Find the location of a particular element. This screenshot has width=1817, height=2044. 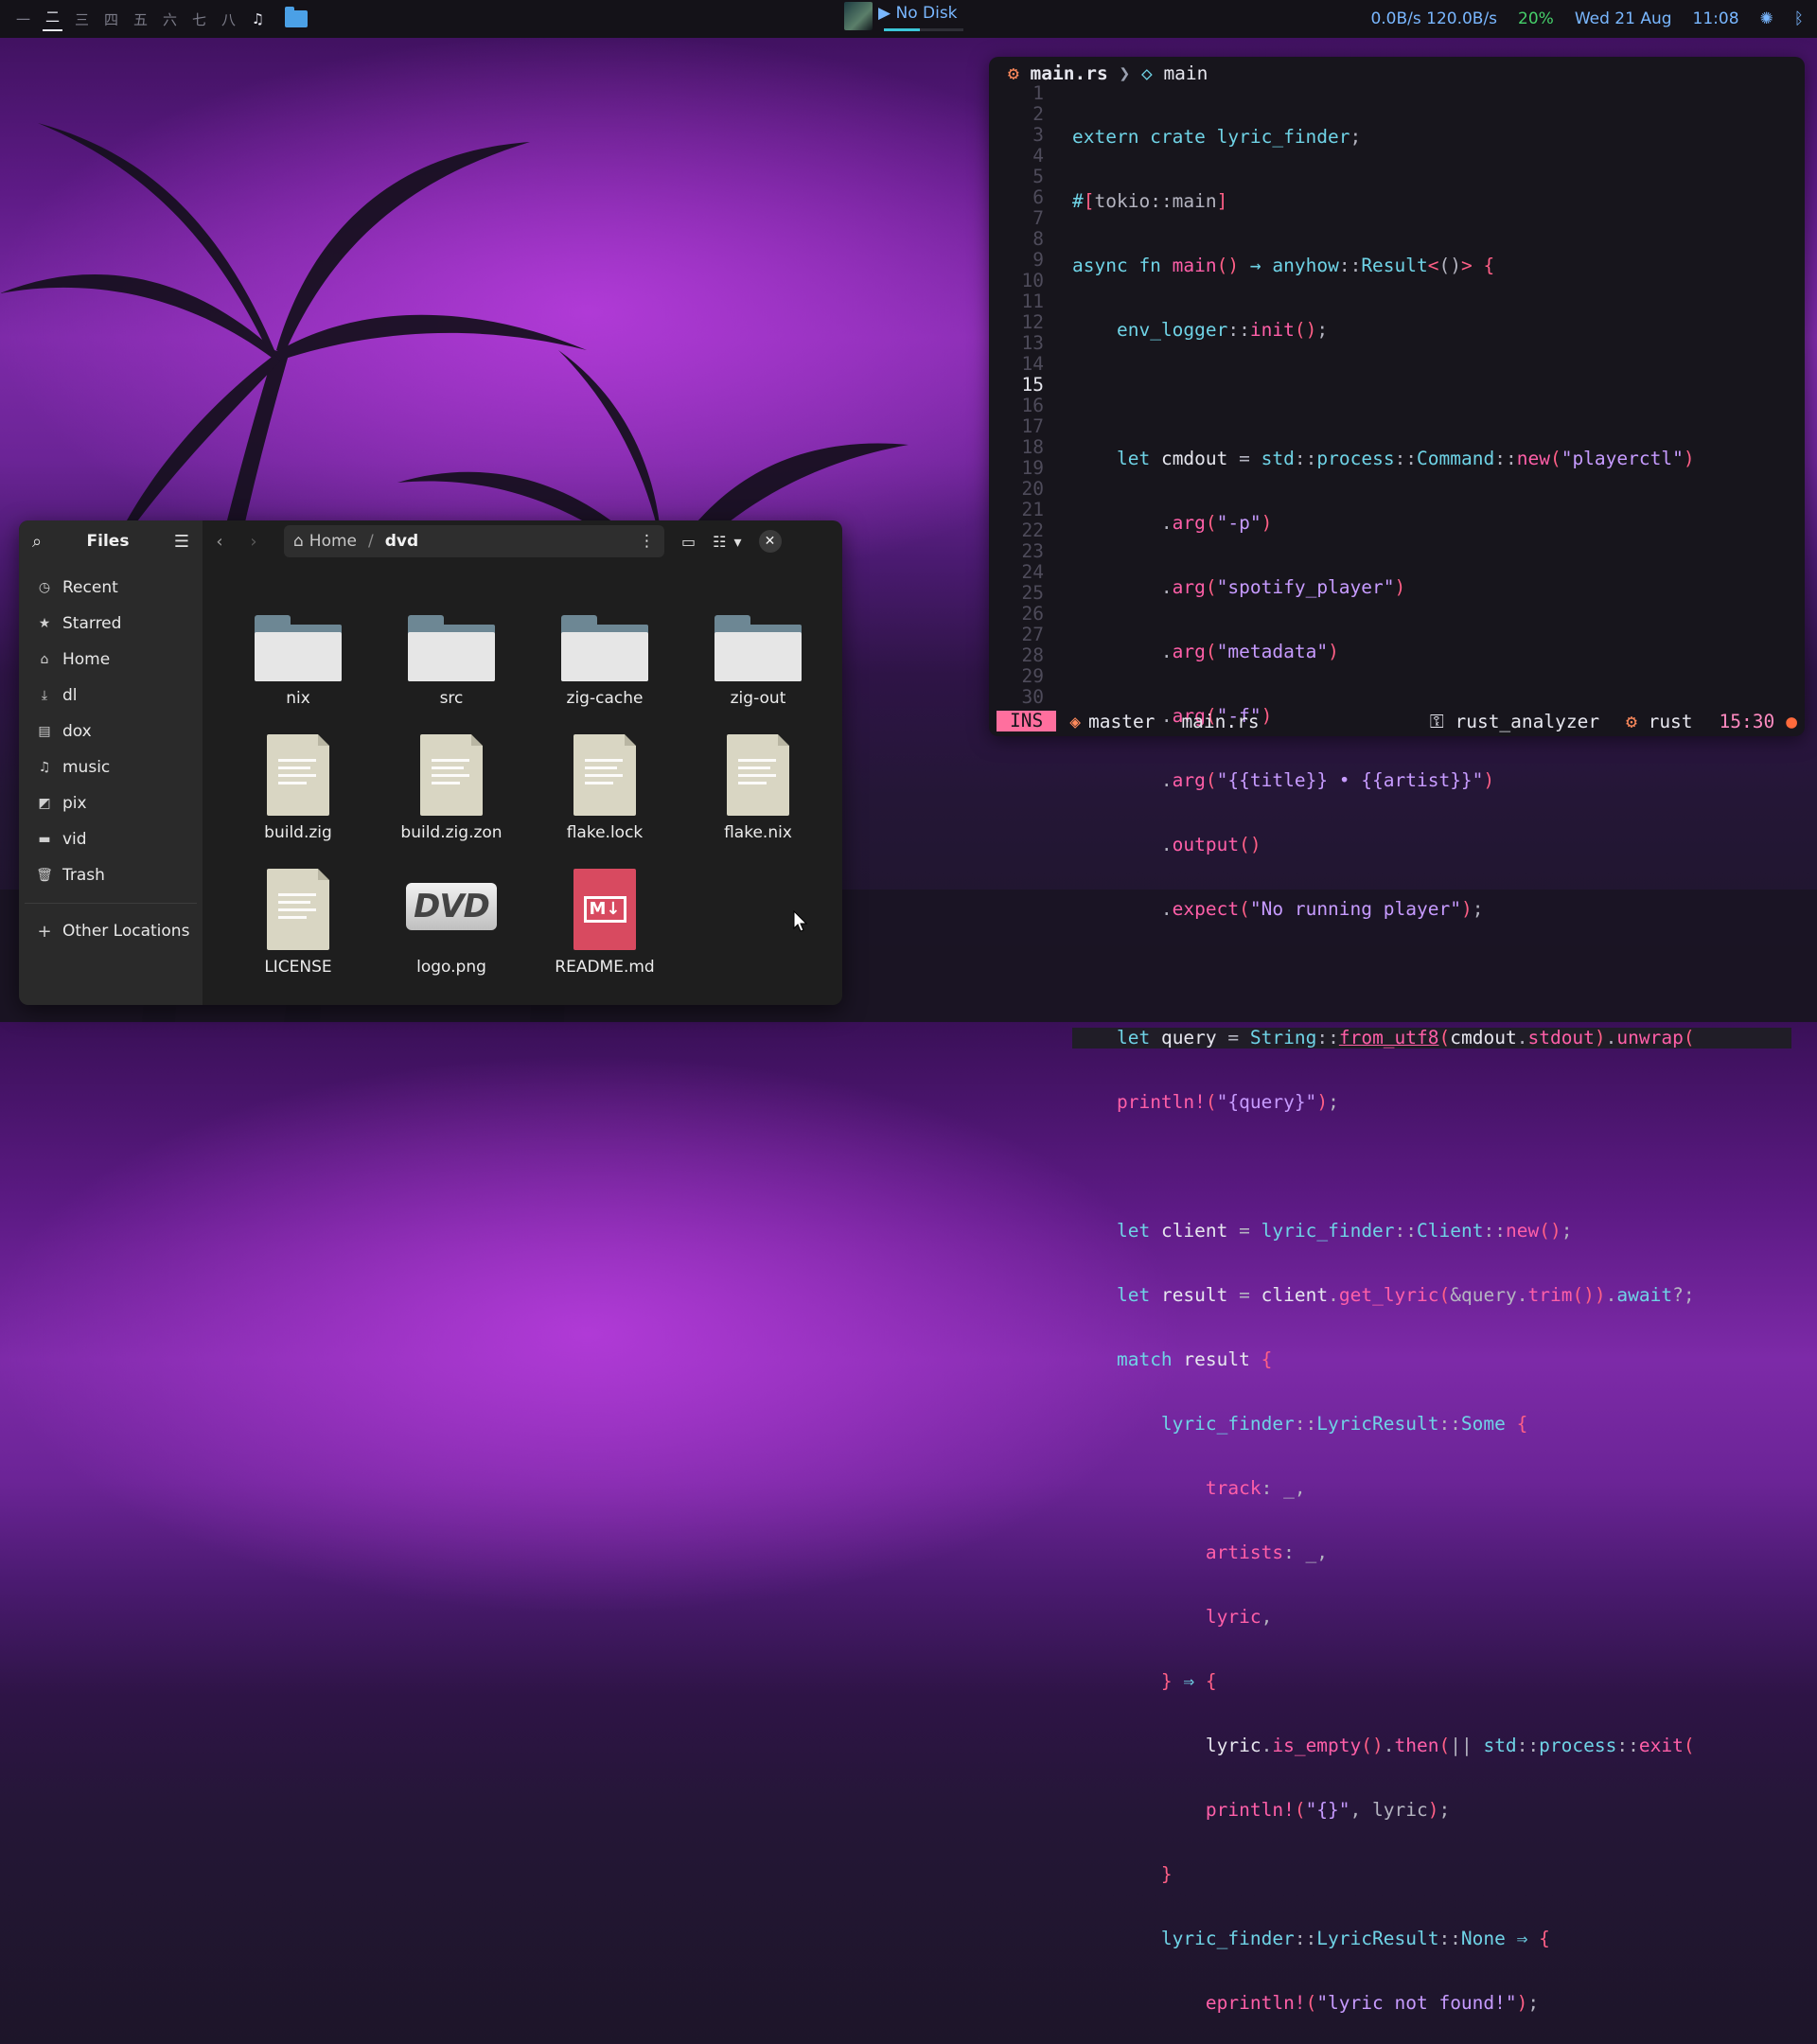

line-number: 2 is located at coordinates (1038, 114).